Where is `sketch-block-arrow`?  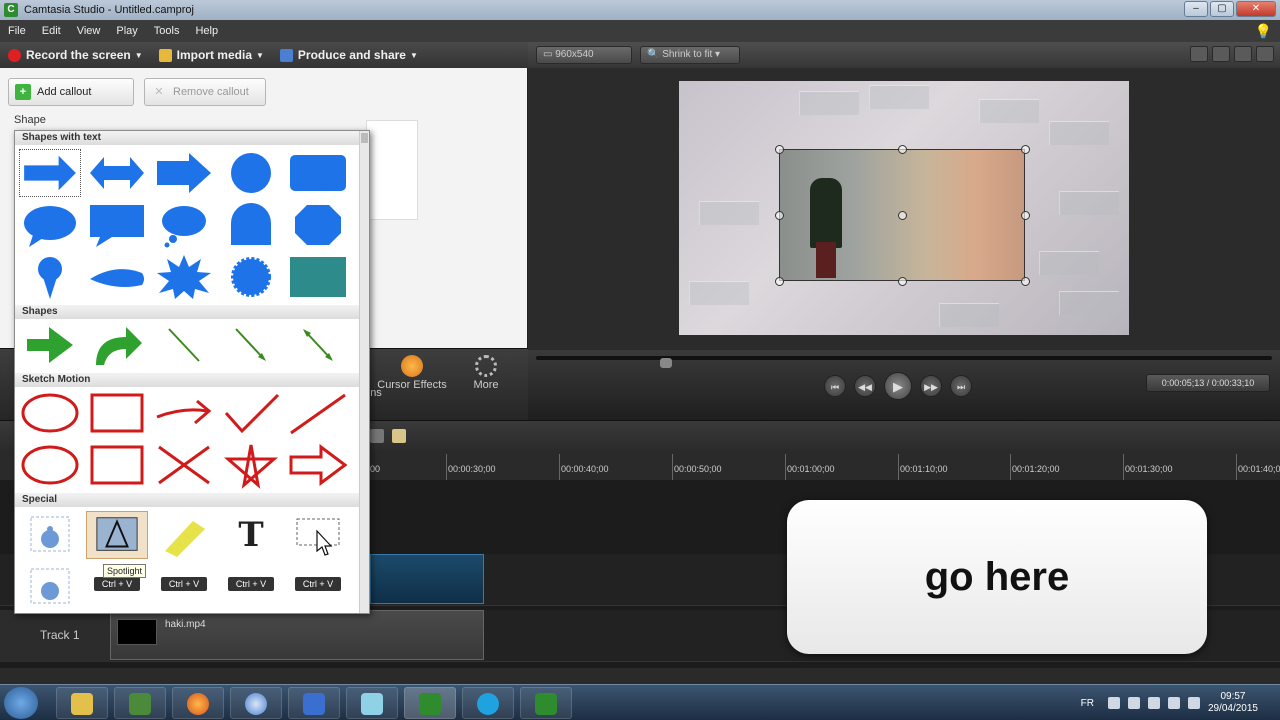 sketch-block-arrow is located at coordinates (318, 465).